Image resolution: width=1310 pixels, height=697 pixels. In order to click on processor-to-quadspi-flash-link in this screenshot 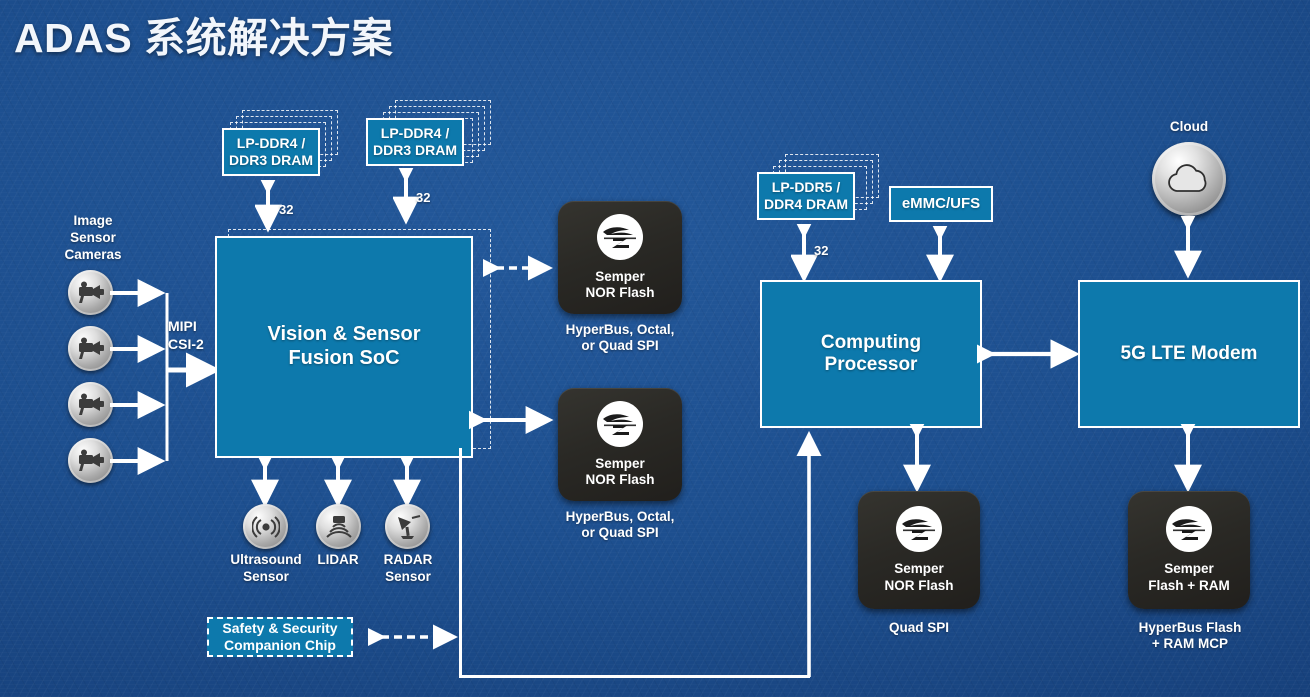, I will do `click(917, 458)`.